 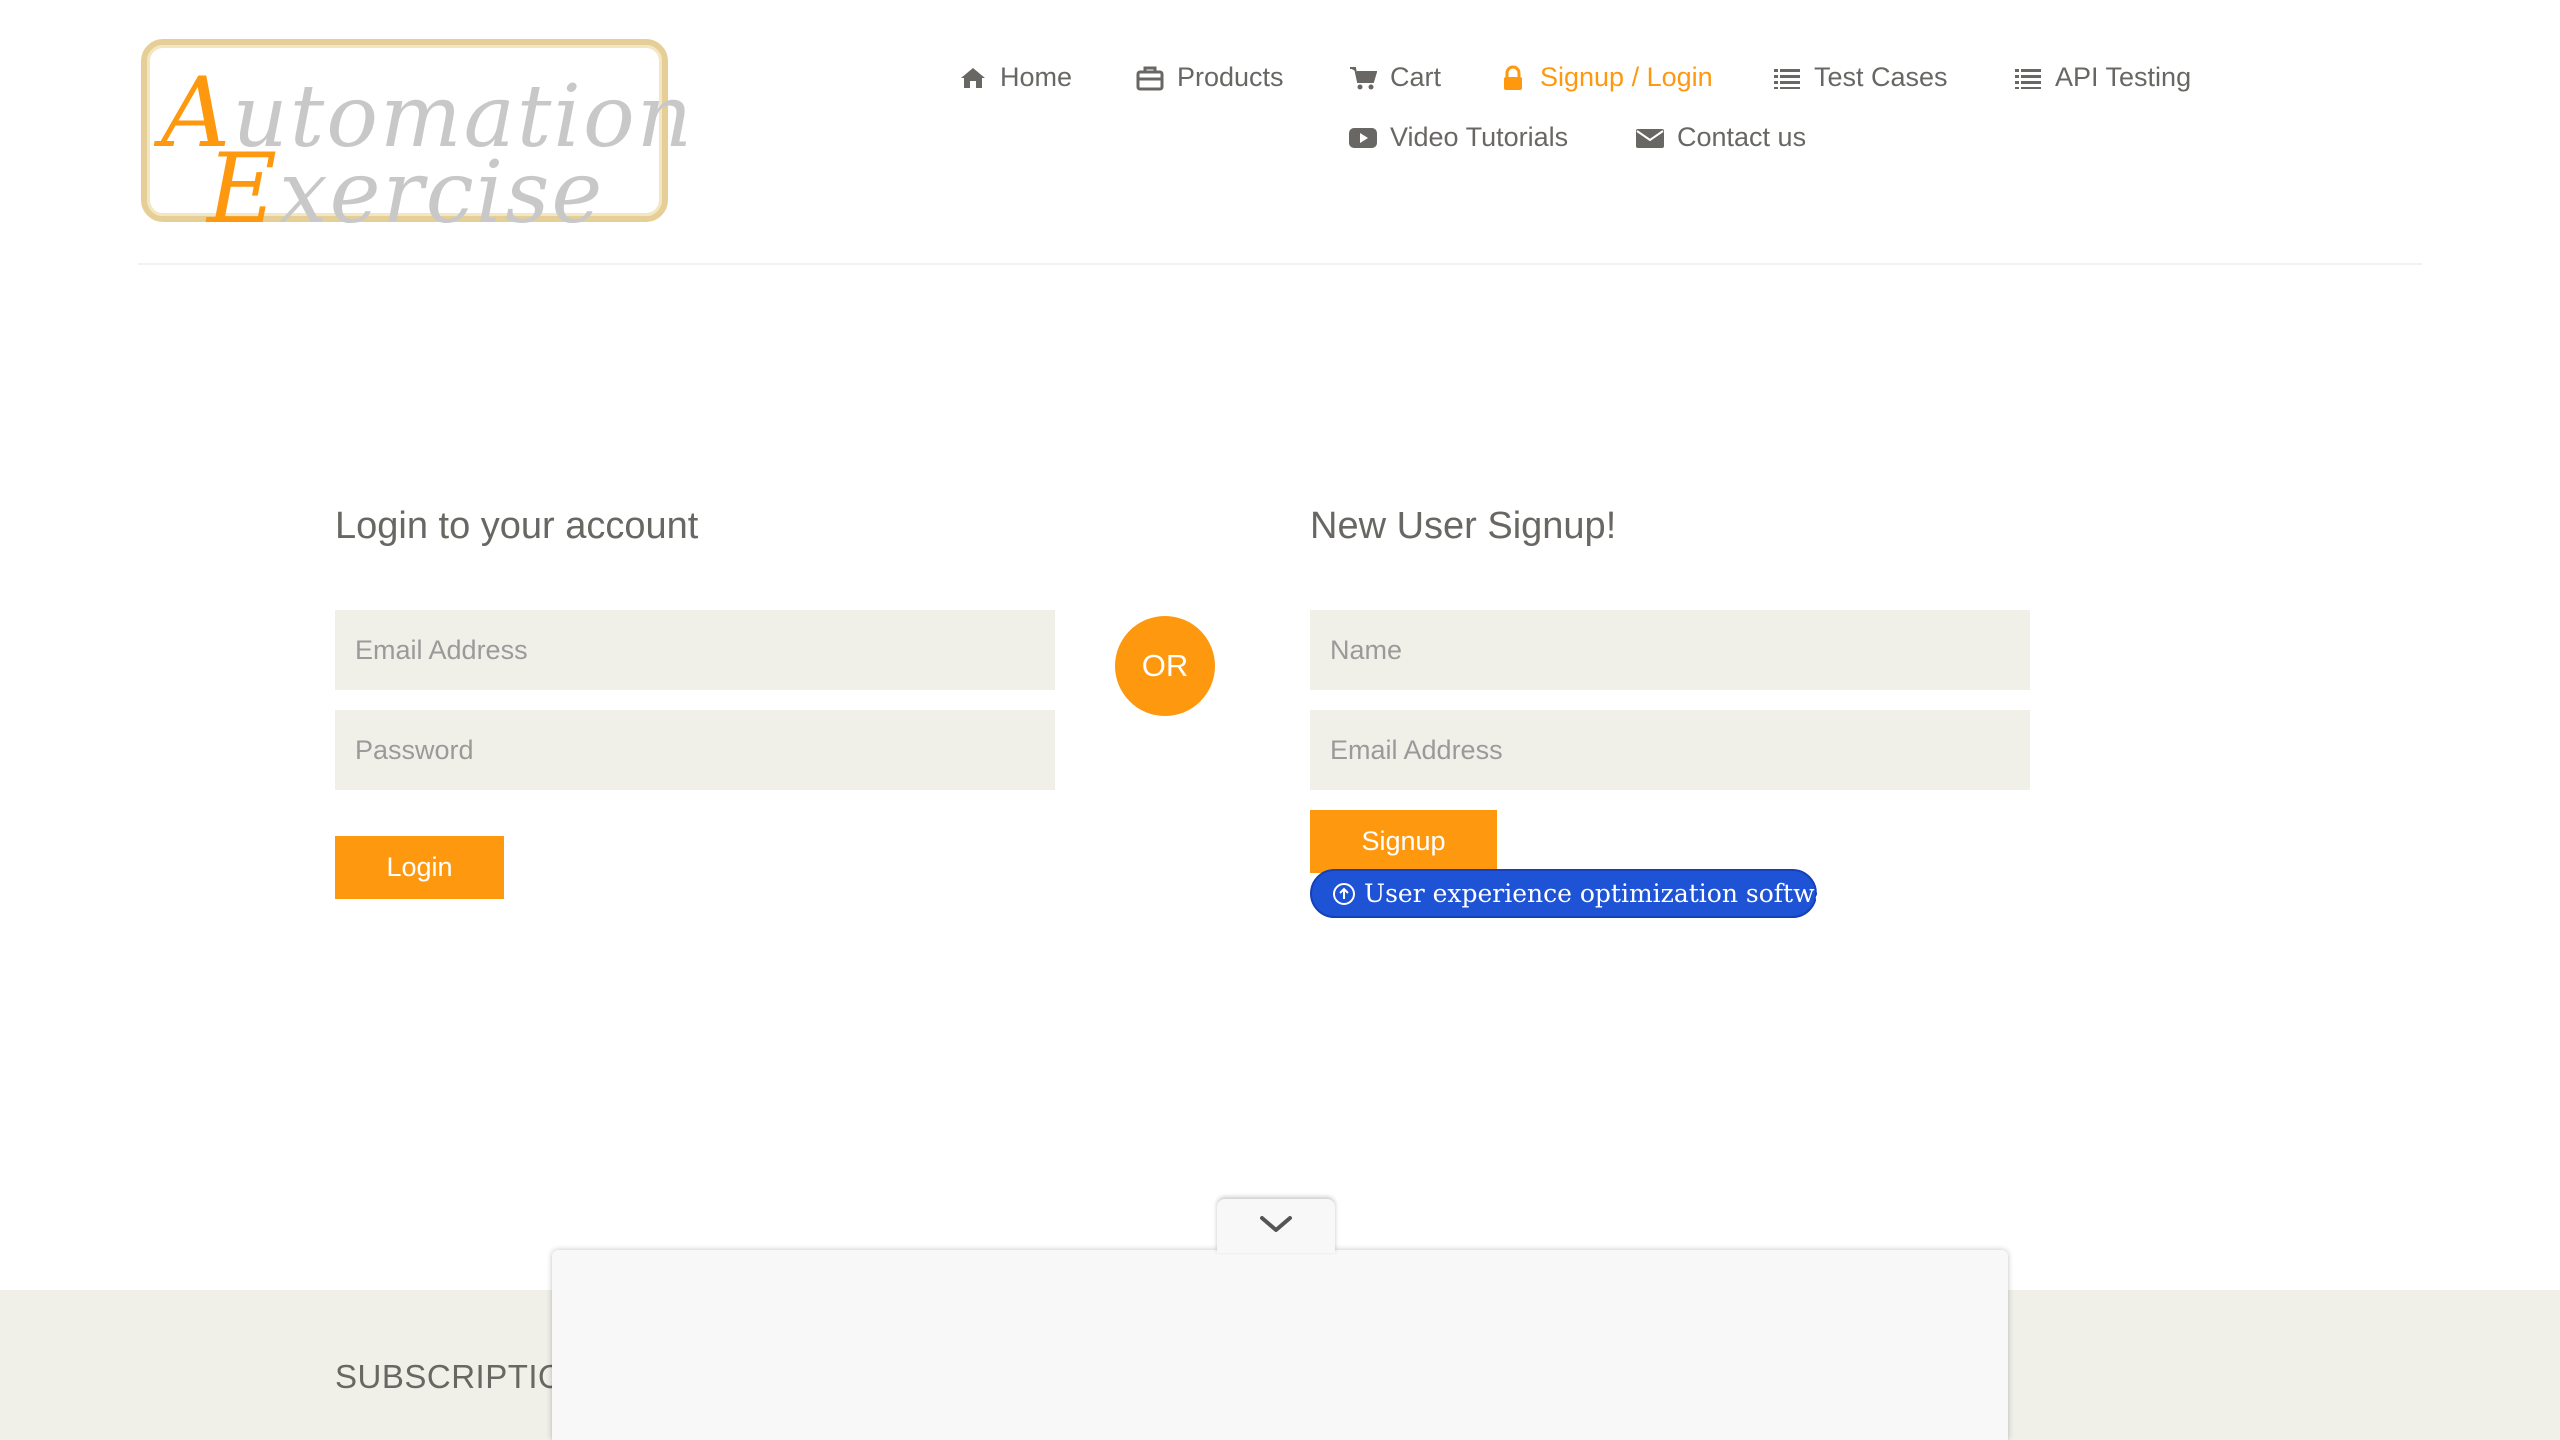 I want to click on nav-item-signup-login: Signup / Login, so click(x=1605, y=77).